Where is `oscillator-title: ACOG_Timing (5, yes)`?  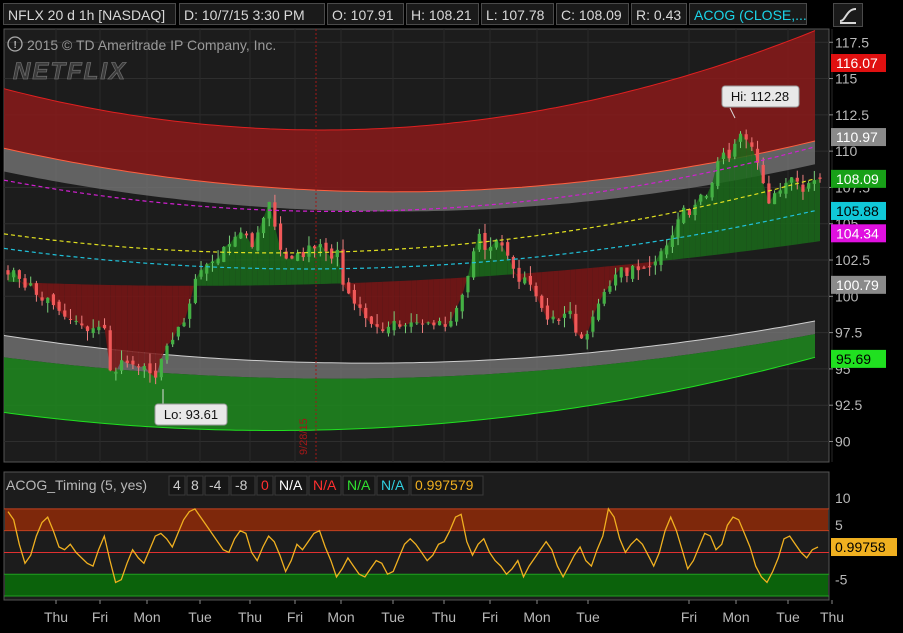
oscillator-title: ACOG_Timing (5, yes) is located at coordinates (76, 485).